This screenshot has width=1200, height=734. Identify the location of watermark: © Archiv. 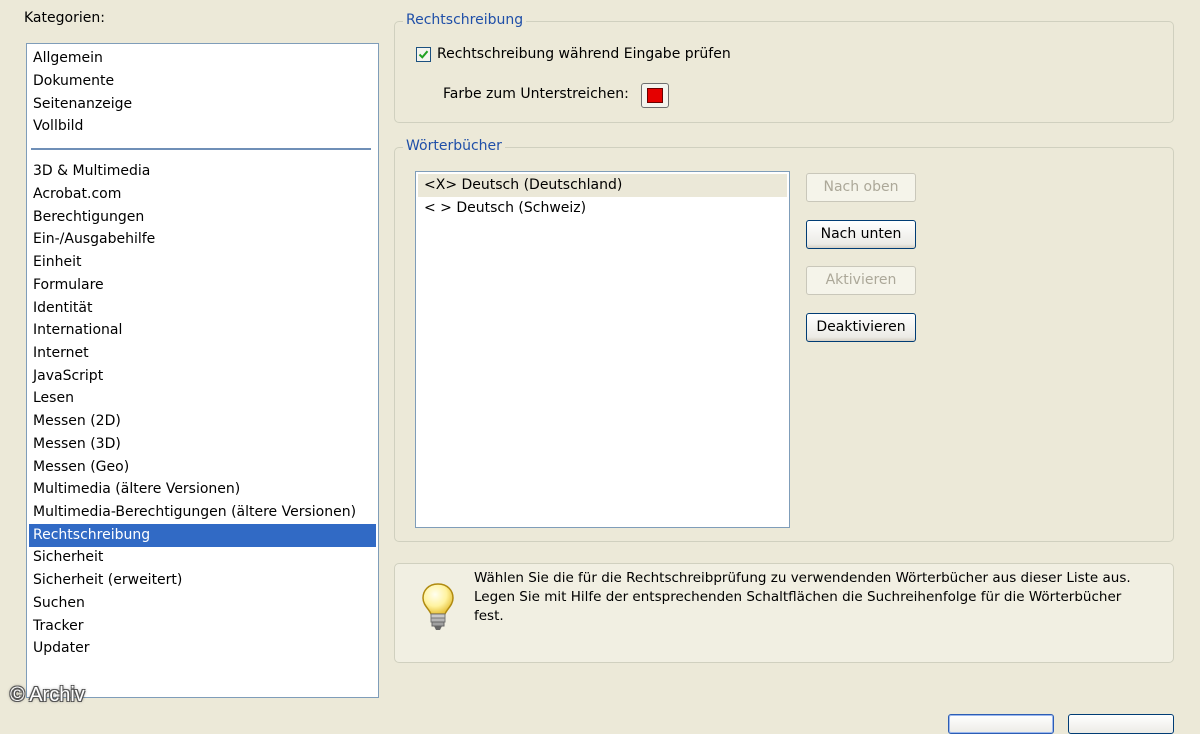
(47, 695).